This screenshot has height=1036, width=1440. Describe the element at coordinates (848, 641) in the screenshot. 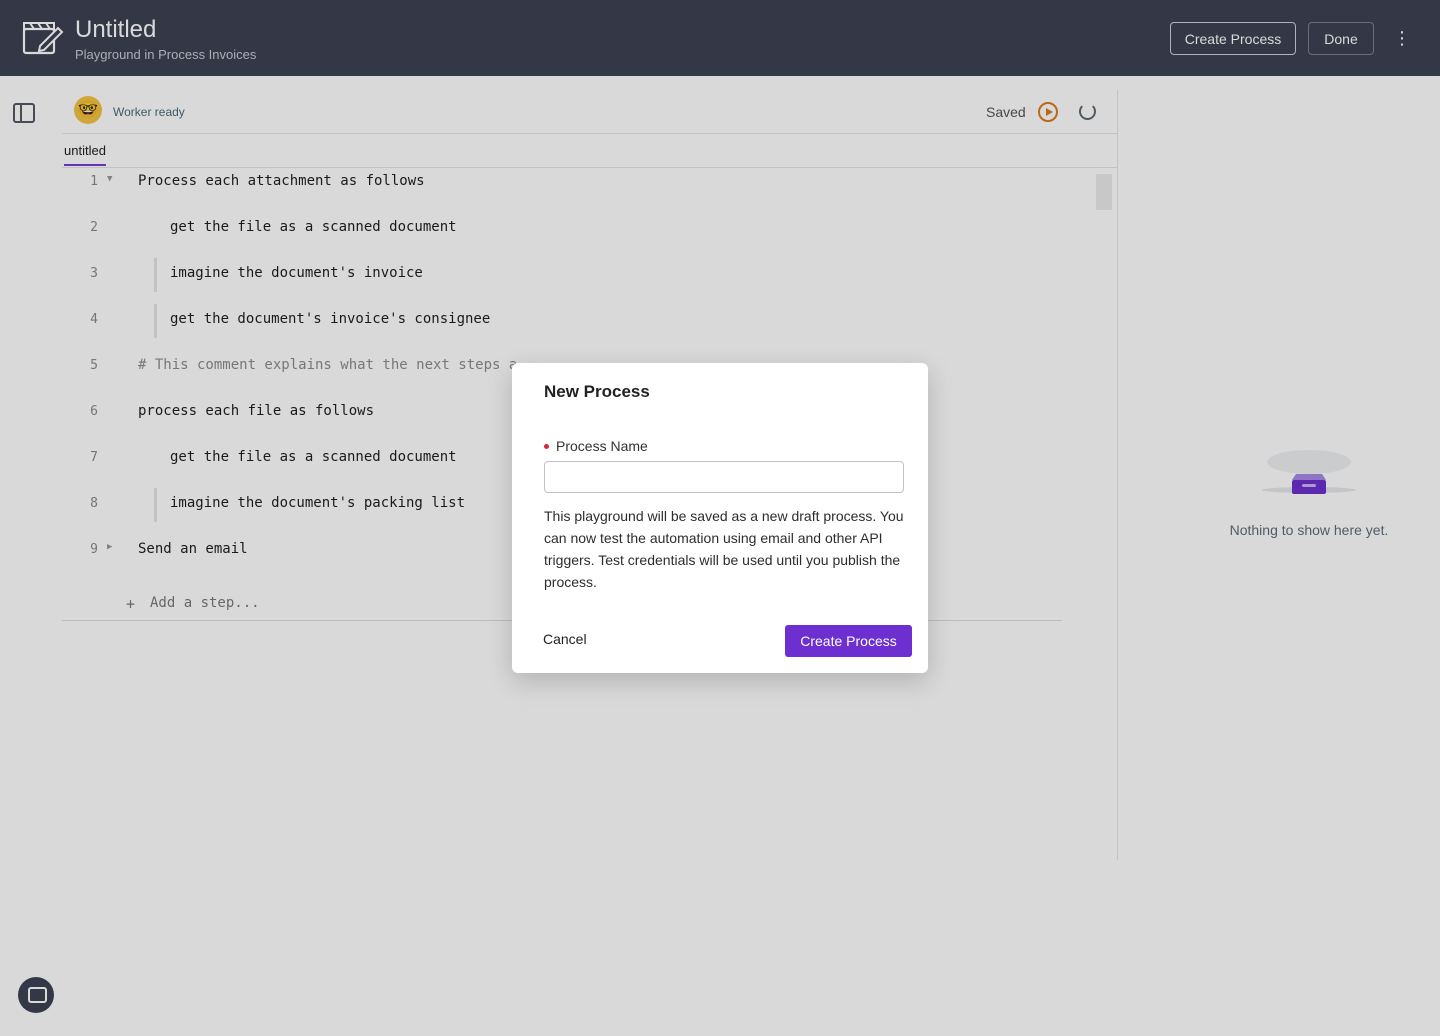

I see `create-process-button: Create Process` at that location.